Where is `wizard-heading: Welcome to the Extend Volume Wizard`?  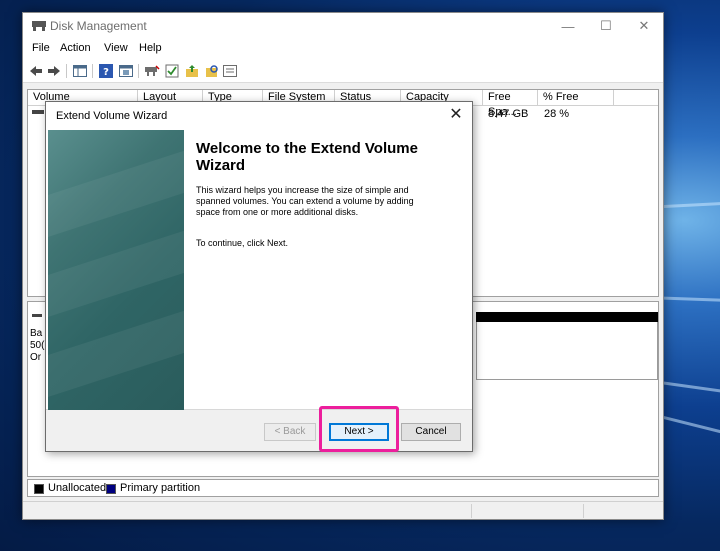 wizard-heading: Welcome to the Extend Volume Wizard is located at coordinates (307, 157).